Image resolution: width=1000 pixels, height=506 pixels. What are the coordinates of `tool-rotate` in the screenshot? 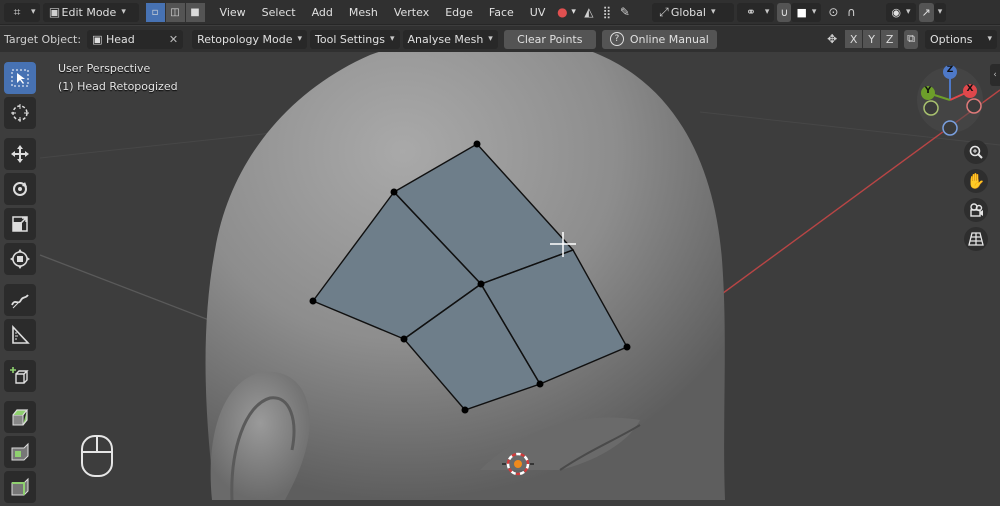 It's located at (20, 189).